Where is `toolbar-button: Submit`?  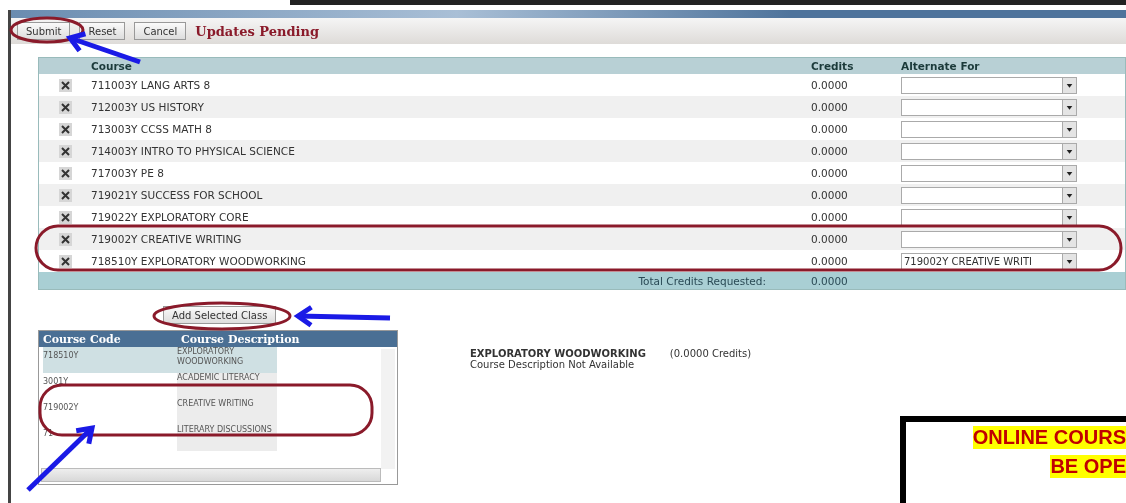
toolbar-button: Submit is located at coordinates (44, 31).